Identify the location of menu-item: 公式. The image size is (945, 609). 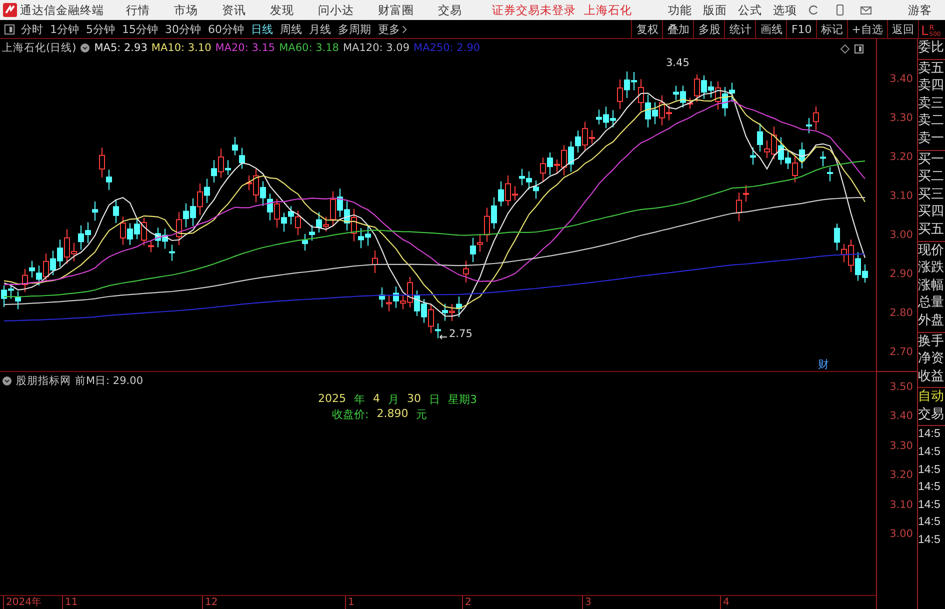
(750, 10).